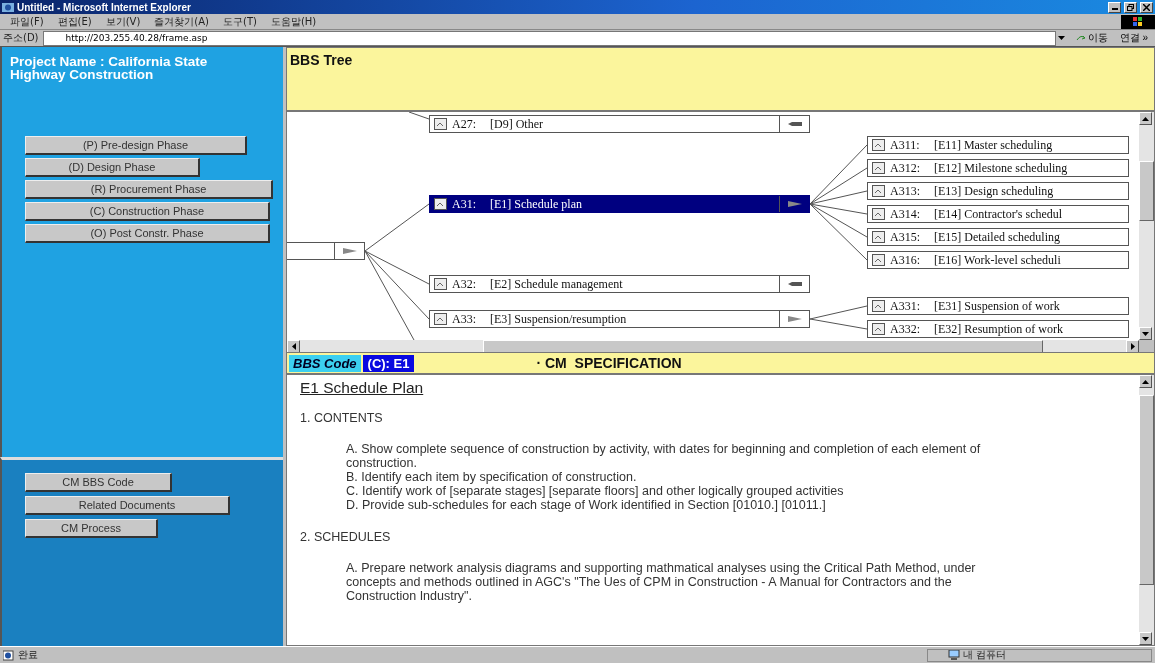 The image size is (1155, 663). What do you see at coordinates (346, 537) in the screenshot?
I see `section-heading: 2. SCHEDULES` at bounding box center [346, 537].